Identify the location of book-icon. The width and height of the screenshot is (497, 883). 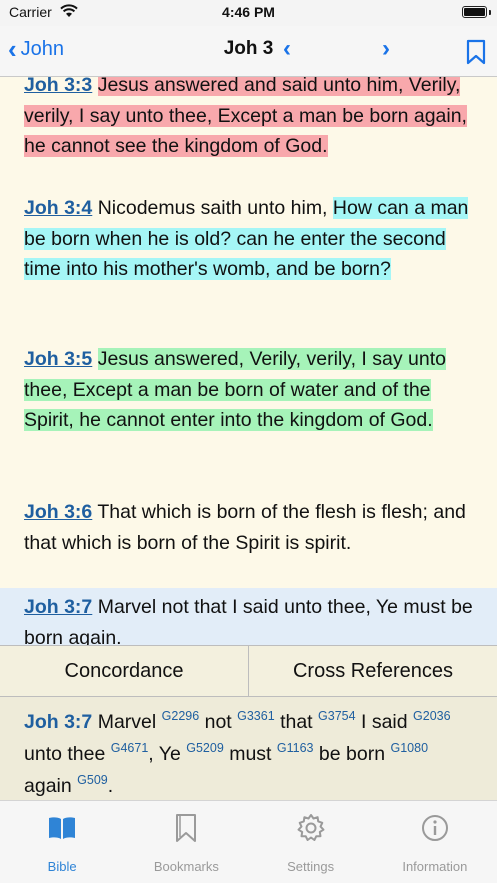
(62, 828).